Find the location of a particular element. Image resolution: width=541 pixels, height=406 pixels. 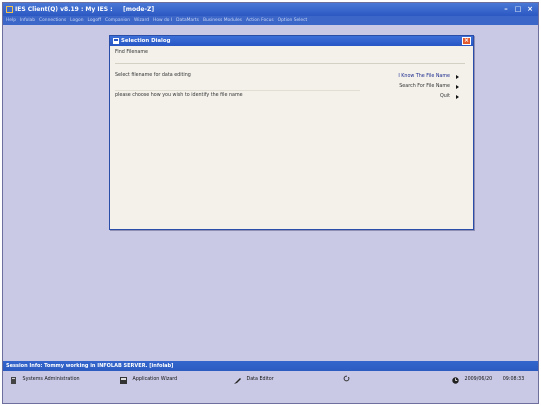

server-icon is located at coordinates (13, 380).